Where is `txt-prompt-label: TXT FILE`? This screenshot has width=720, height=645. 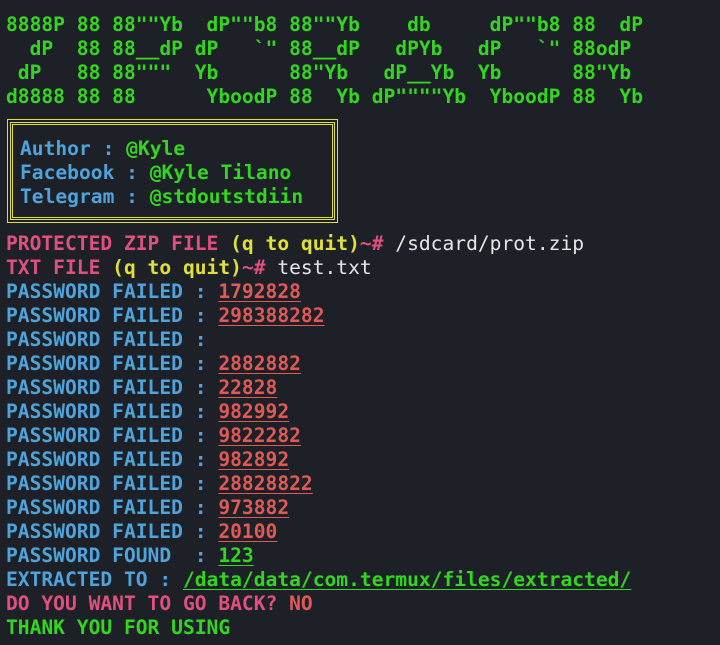 txt-prompt-label: TXT FILE is located at coordinates (59, 267).